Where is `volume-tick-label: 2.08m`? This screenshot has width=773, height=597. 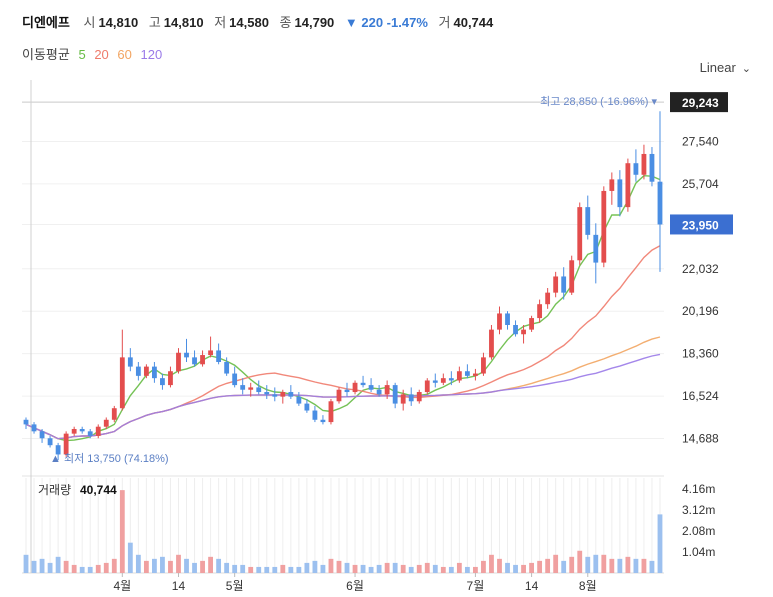
volume-tick-label: 2.08m is located at coordinates (698, 531).